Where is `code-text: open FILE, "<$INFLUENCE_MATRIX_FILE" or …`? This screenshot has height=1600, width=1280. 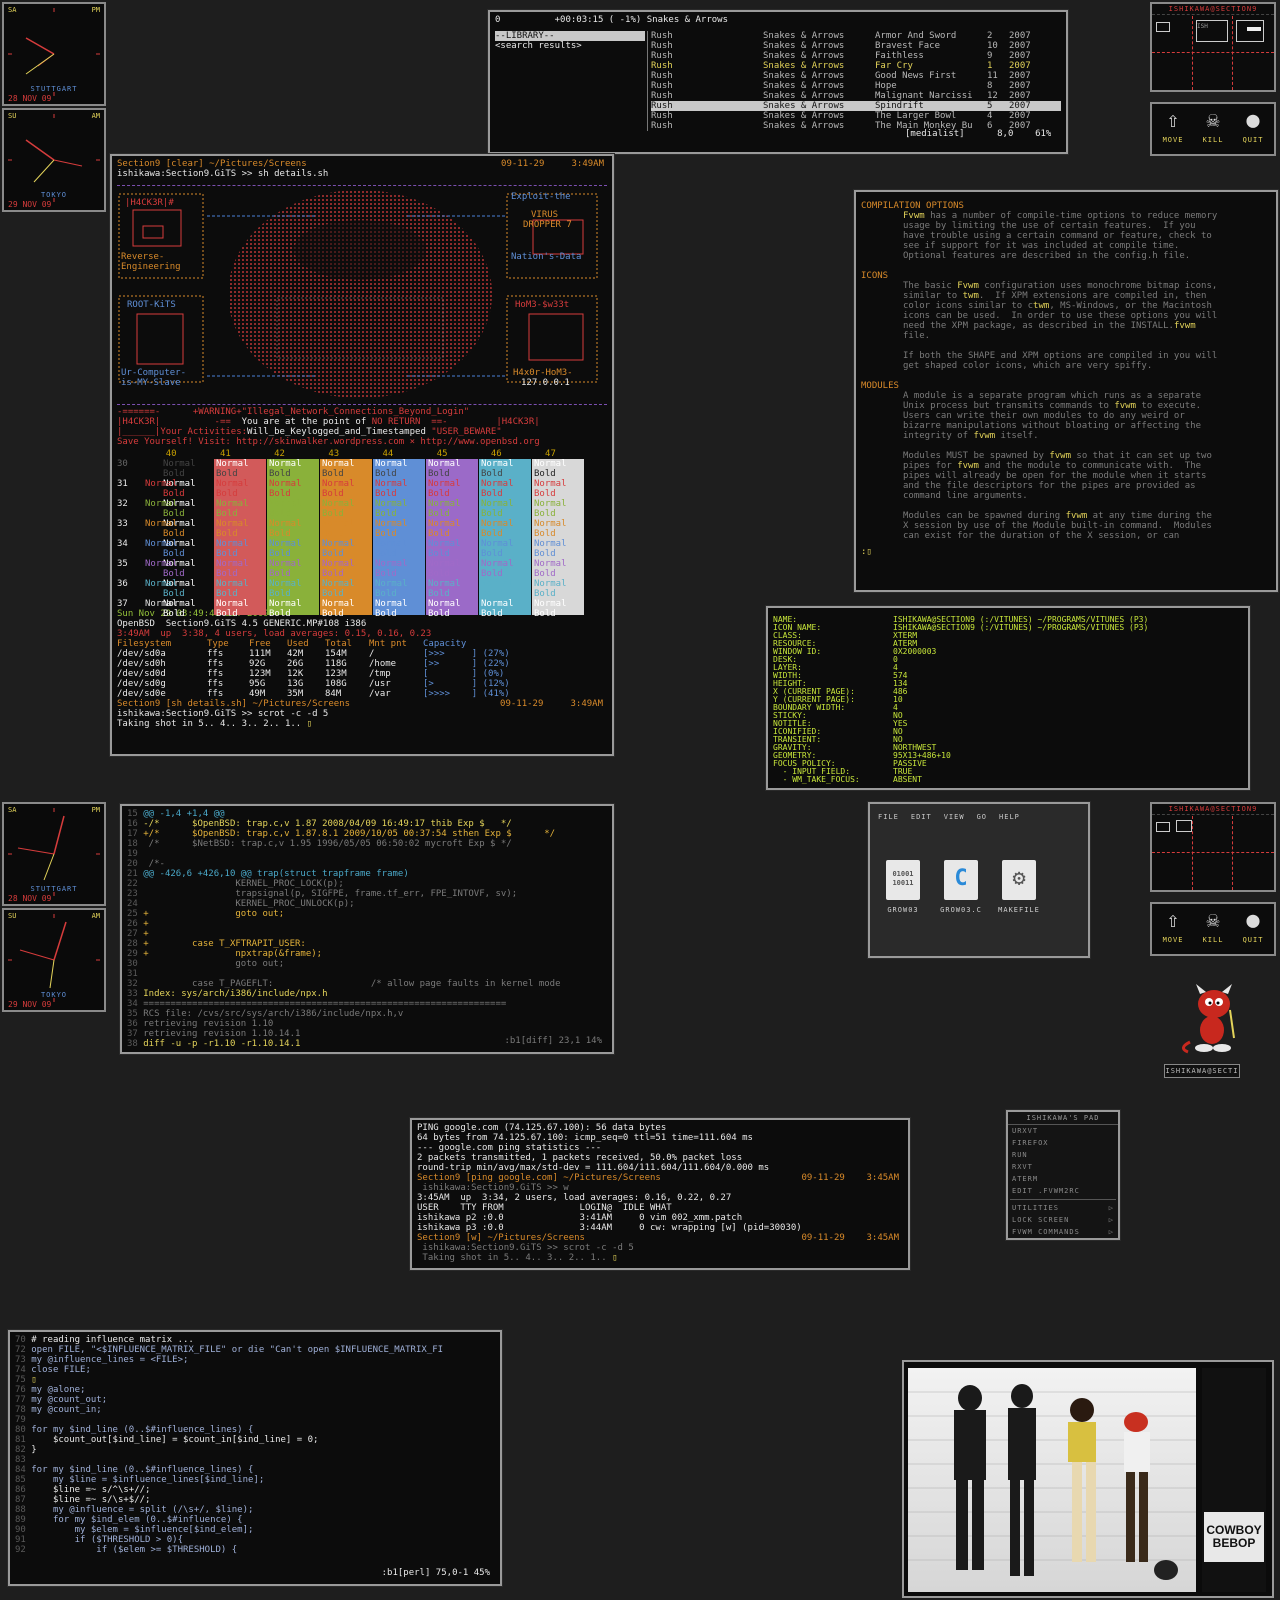 code-text: open FILE, "<$INFLUENCE_MATRIX_FILE" or … is located at coordinates (237, 1350).